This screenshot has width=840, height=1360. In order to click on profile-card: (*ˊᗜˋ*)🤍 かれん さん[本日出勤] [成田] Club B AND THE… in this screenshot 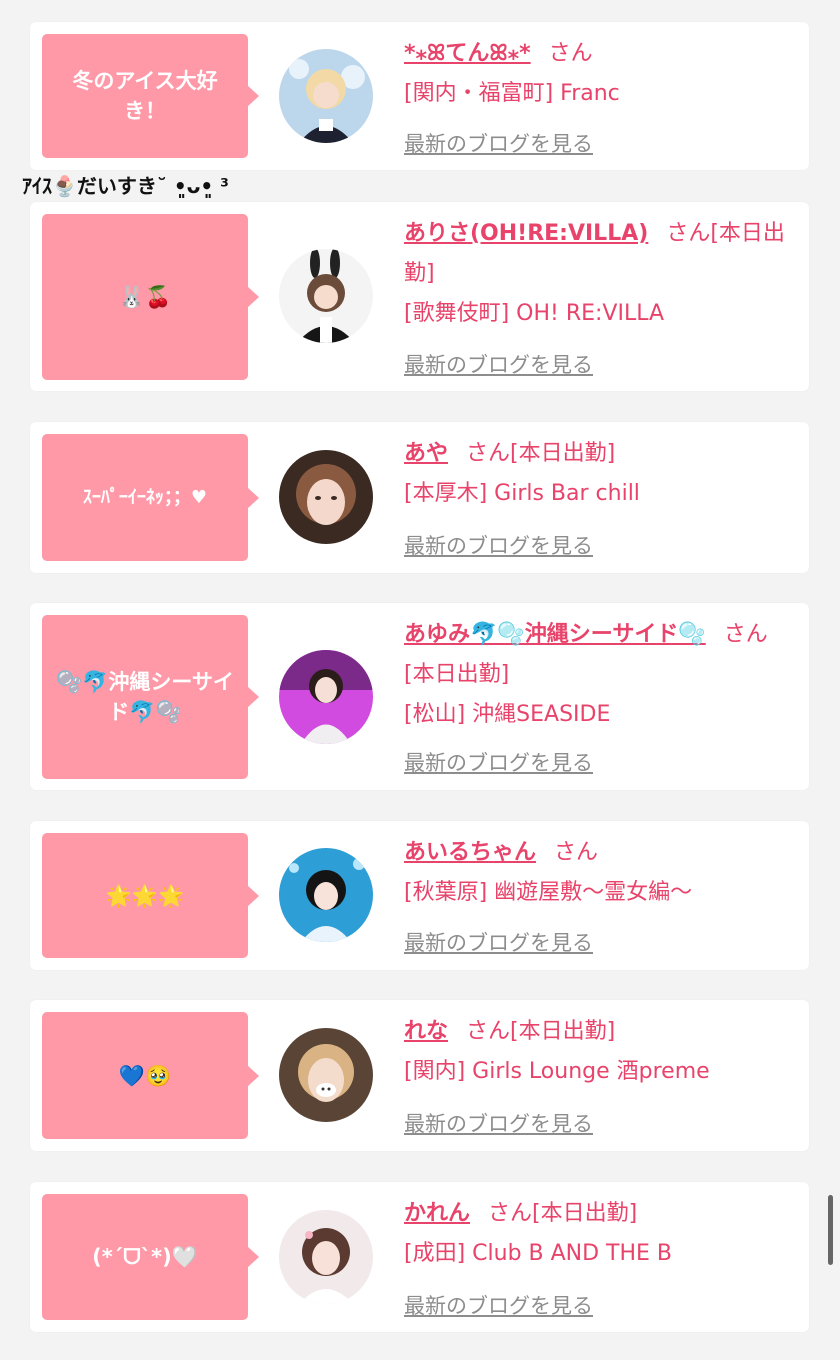, I will do `click(419, 1257)`.